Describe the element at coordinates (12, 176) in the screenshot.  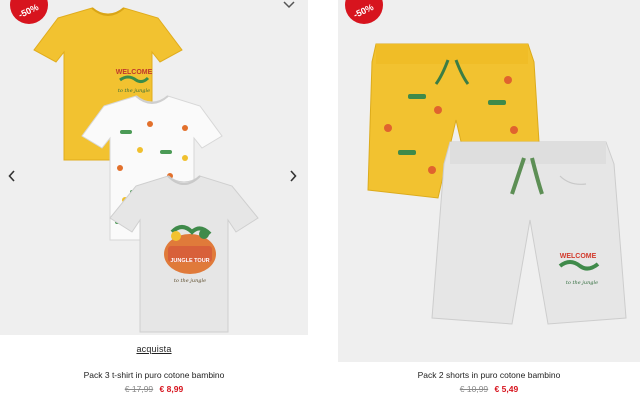
I see `chevron-left-icon` at that location.